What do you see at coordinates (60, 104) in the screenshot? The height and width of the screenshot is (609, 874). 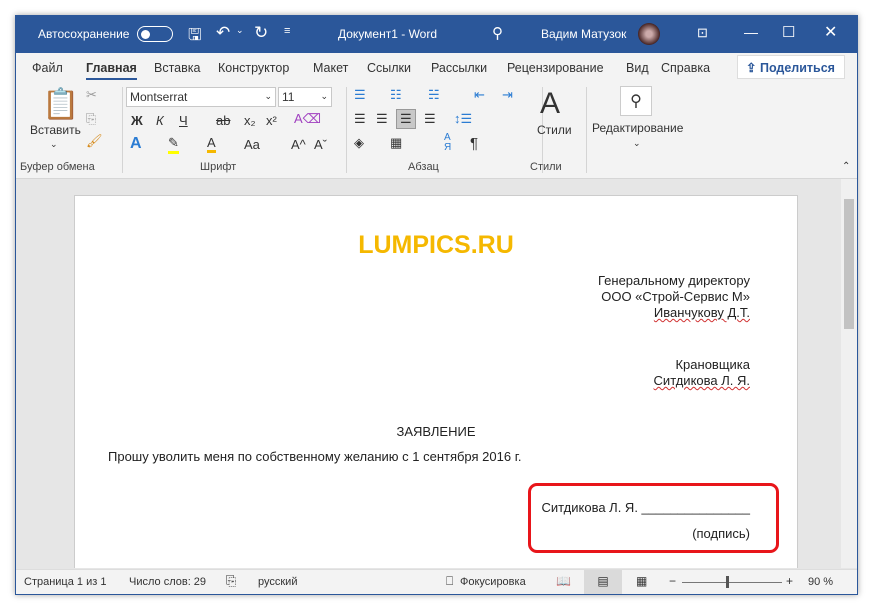 I see `paste-icon: 📋` at bounding box center [60, 104].